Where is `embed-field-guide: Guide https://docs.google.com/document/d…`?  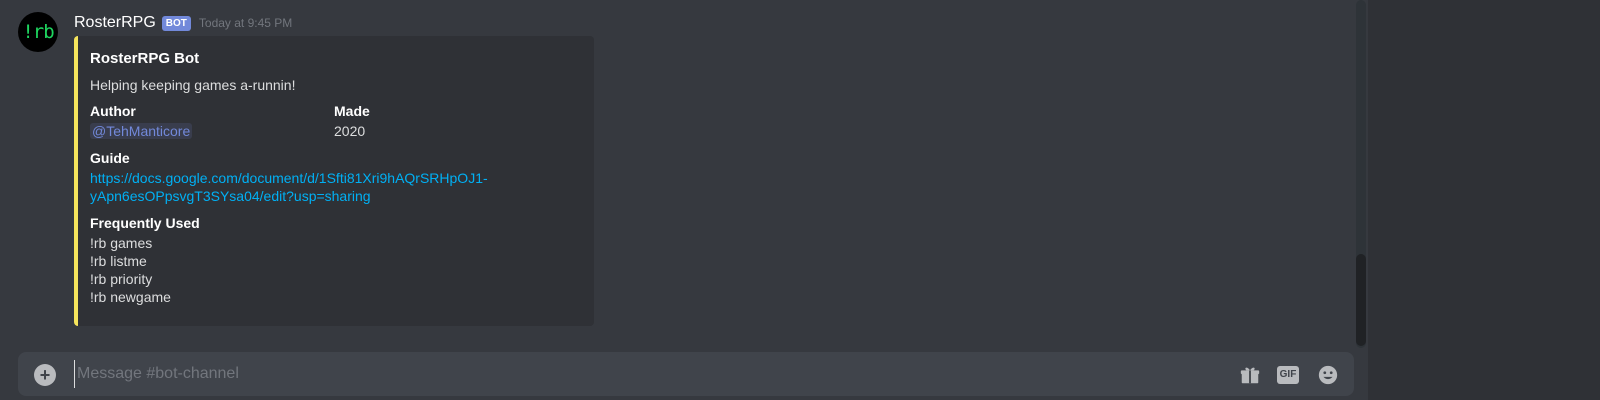
embed-field-guide: Guide https://docs.google.com/document/d… is located at coordinates (334, 177).